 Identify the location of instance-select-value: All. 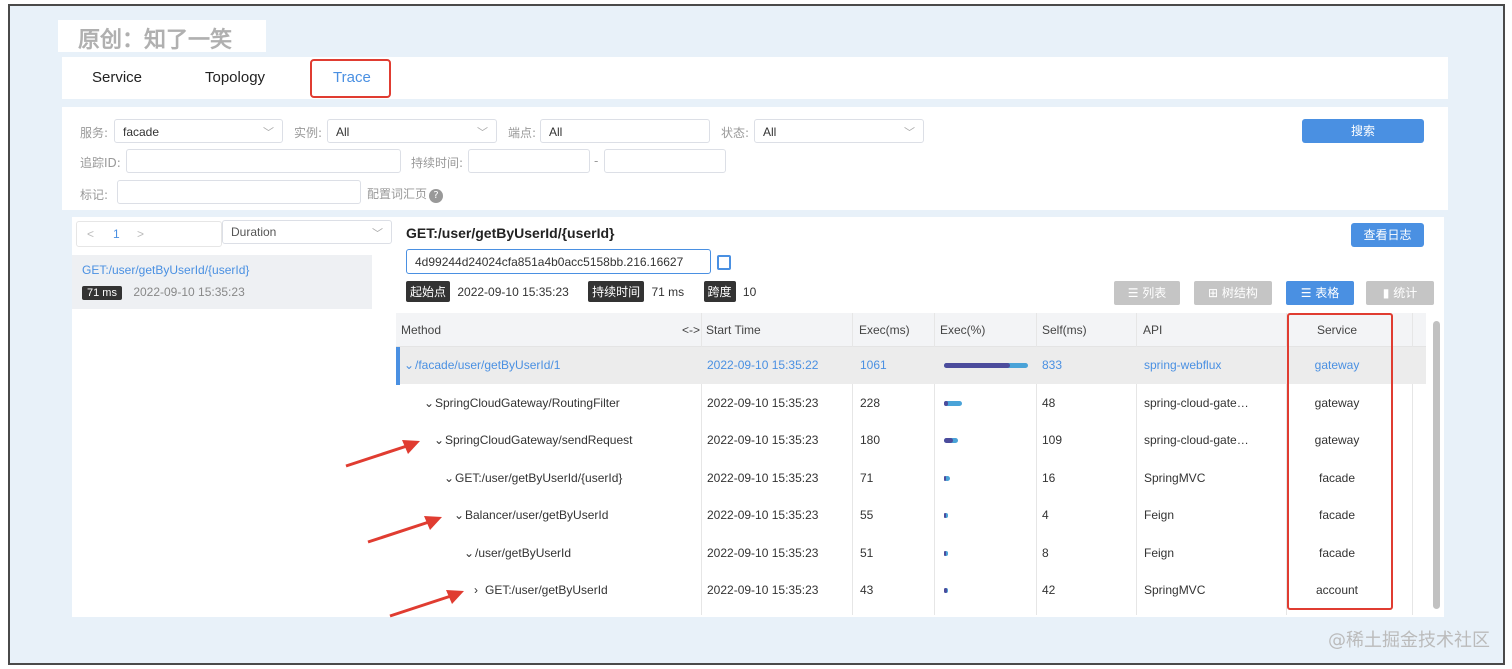
(343, 132).